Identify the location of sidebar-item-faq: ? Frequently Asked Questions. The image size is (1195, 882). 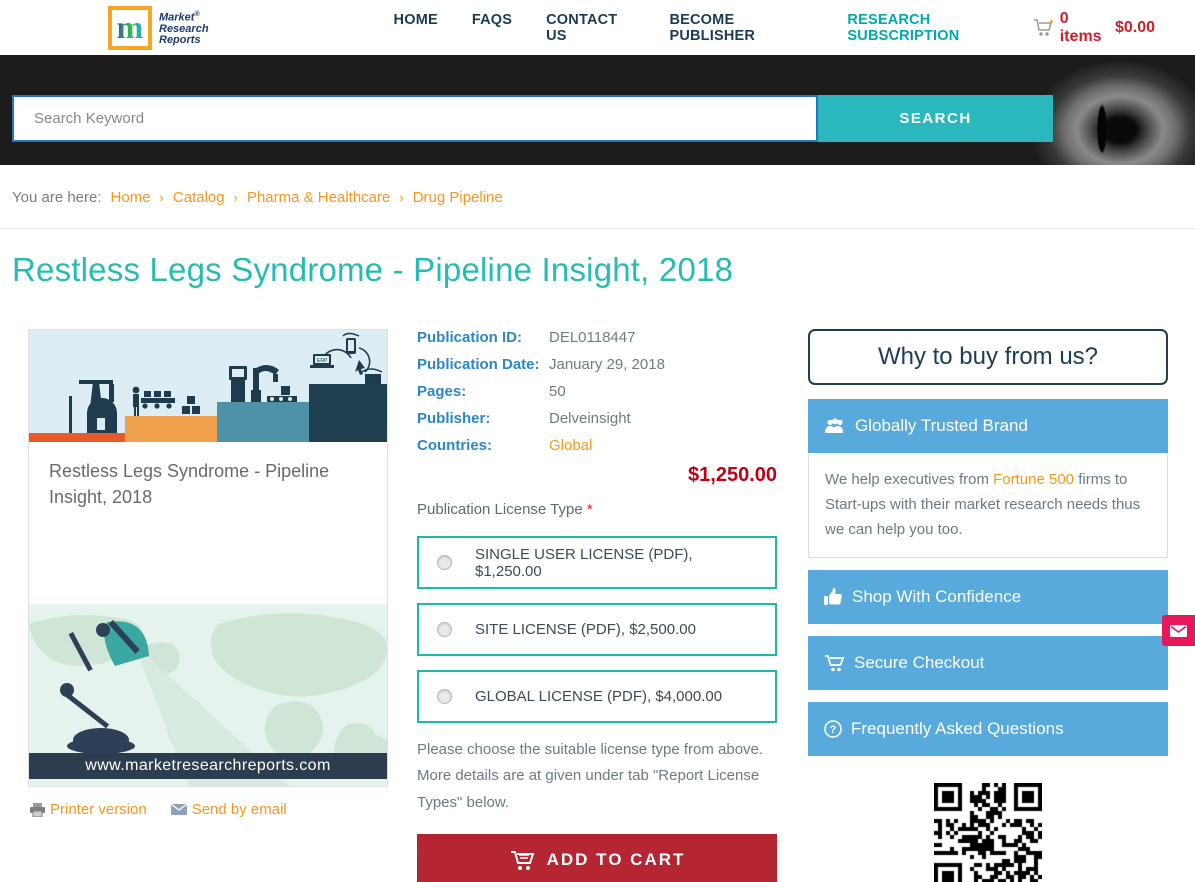
(988, 728).